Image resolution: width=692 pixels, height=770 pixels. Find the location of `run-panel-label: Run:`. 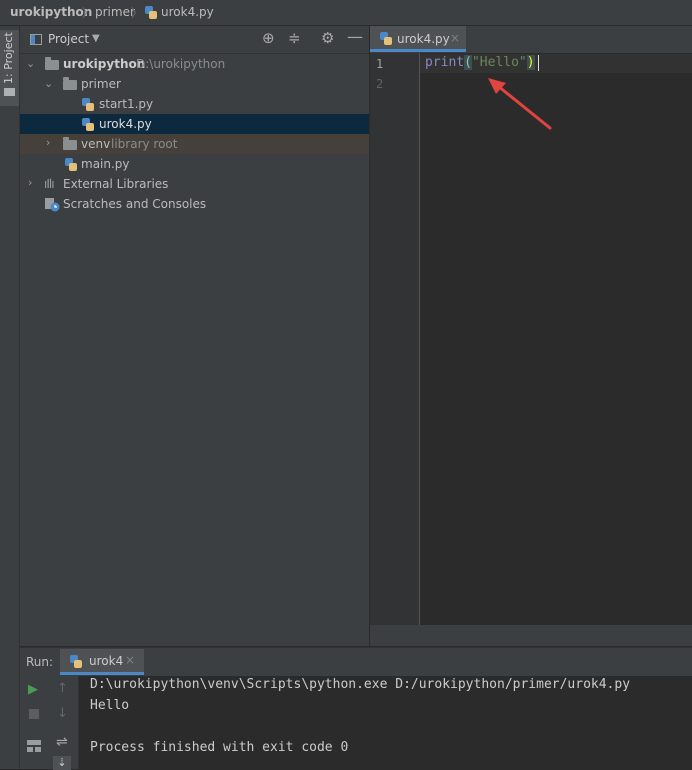

run-panel-label: Run: is located at coordinates (40, 662).